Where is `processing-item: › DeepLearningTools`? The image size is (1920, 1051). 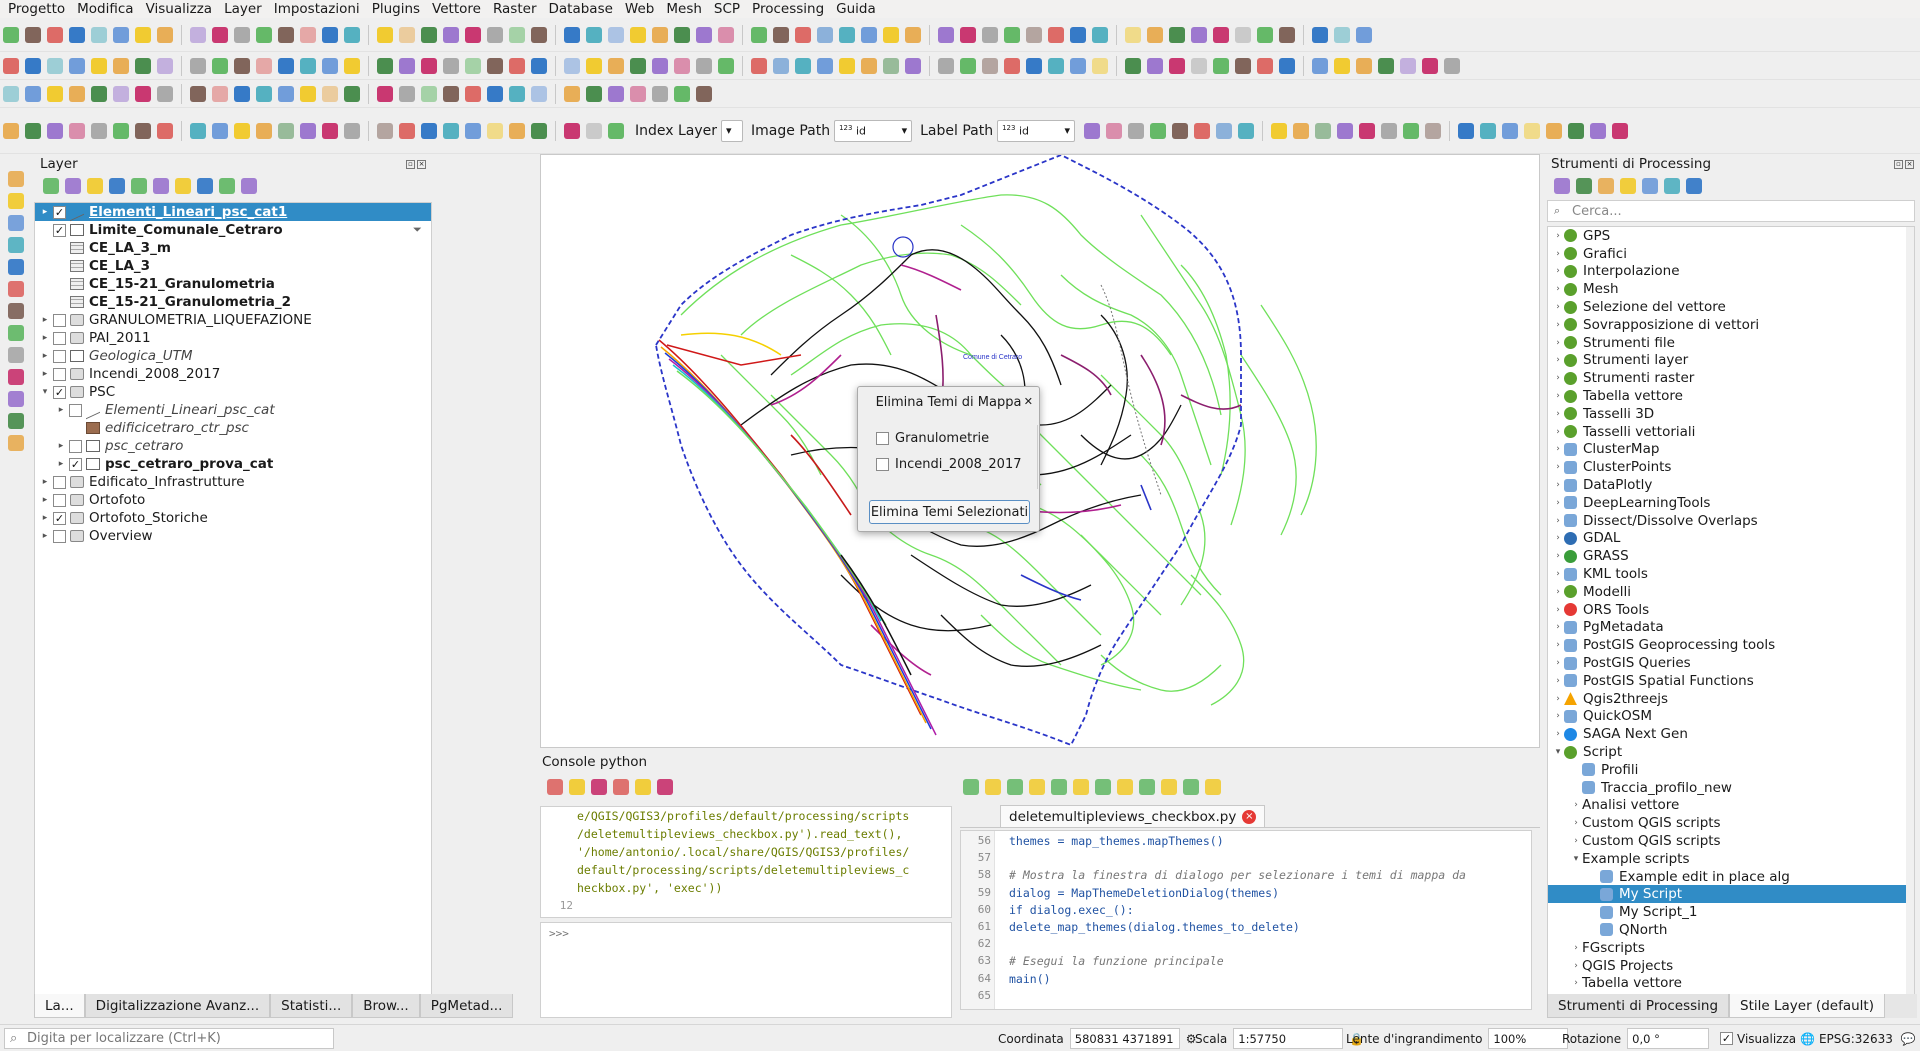 processing-item: › DeepLearningTools is located at coordinates (1731, 503).